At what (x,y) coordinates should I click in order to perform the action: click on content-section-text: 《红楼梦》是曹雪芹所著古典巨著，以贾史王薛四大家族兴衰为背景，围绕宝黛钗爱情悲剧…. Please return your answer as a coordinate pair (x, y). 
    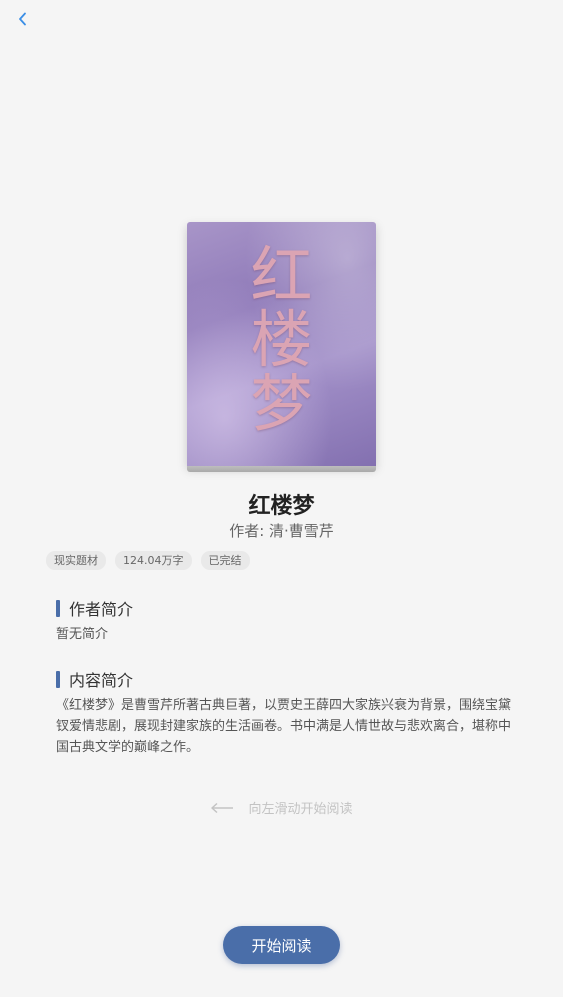
    Looking at the image, I should click on (284, 726).